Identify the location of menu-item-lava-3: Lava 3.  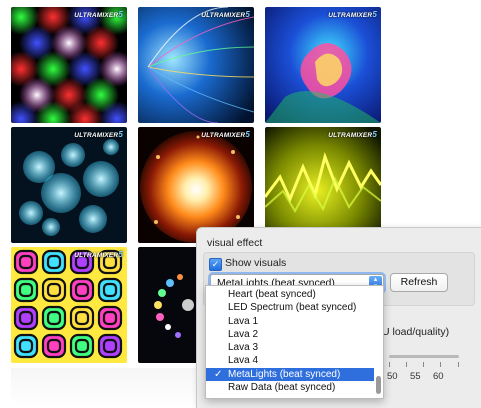
(290, 347).